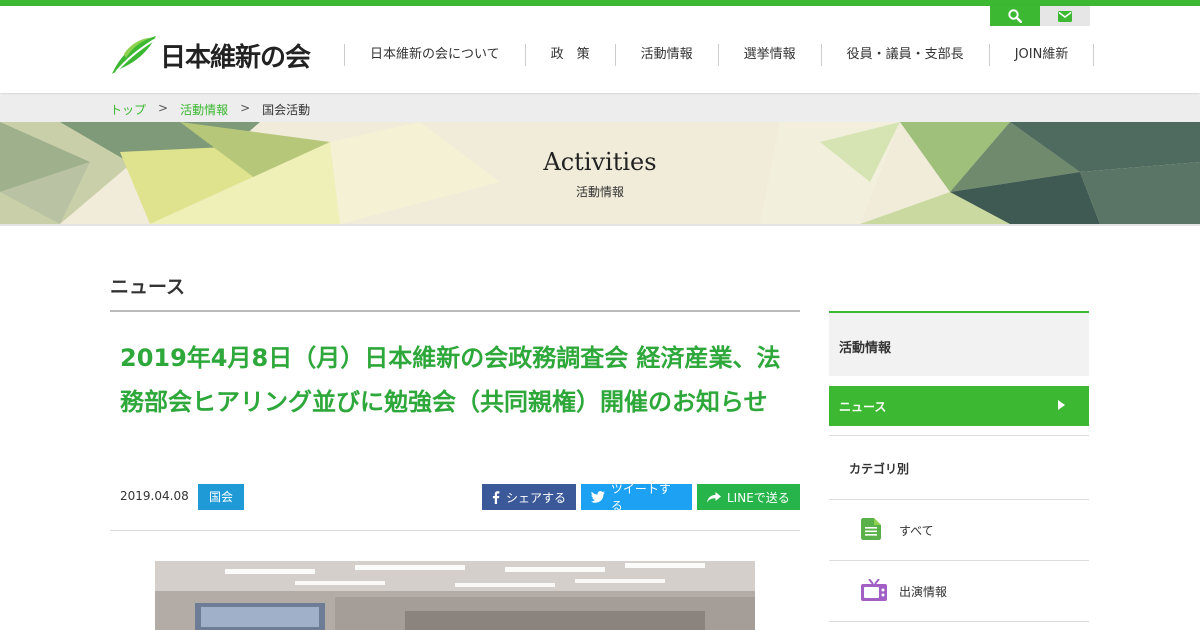 The image size is (1200, 630). What do you see at coordinates (758, 497) in the screenshot?
I see `line-share-label: LINEで送る` at bounding box center [758, 497].